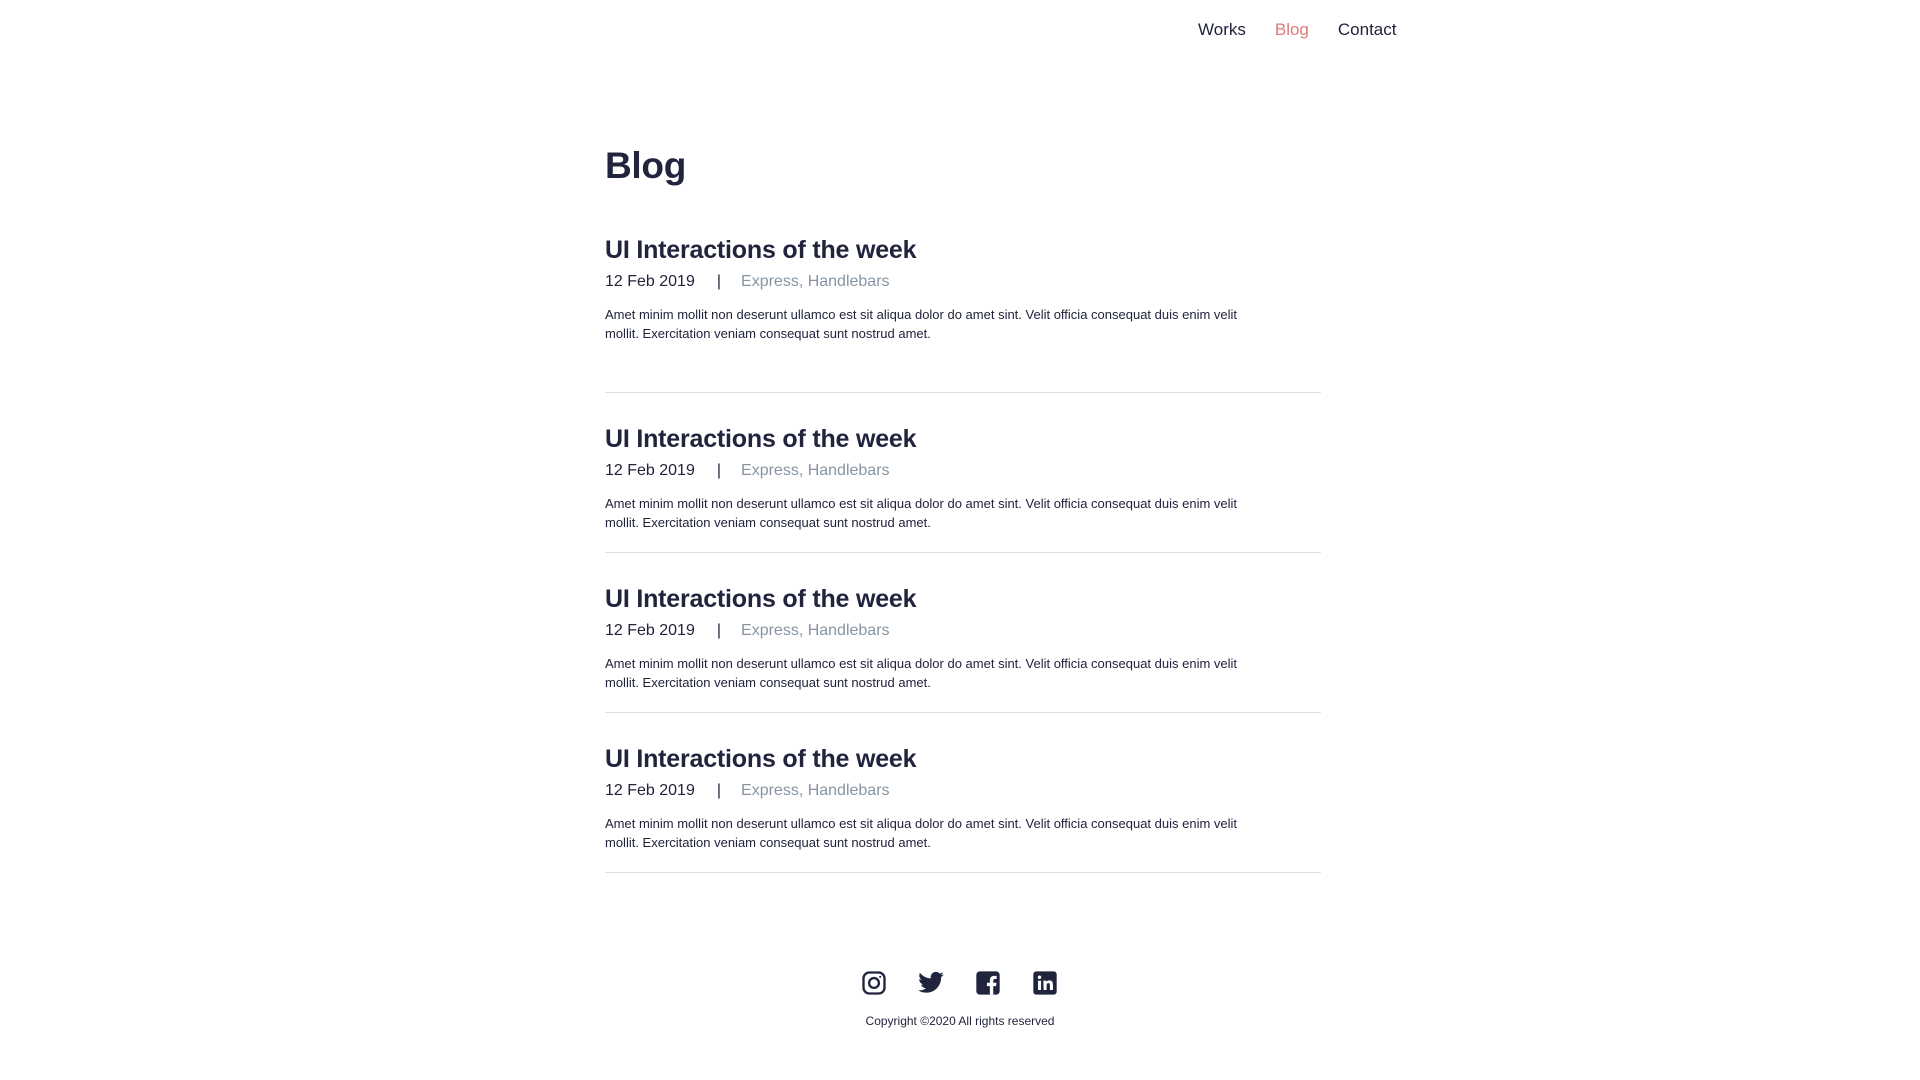 This screenshot has width=1920, height=1080. I want to click on nav-item-works: Works, so click(1222, 30).